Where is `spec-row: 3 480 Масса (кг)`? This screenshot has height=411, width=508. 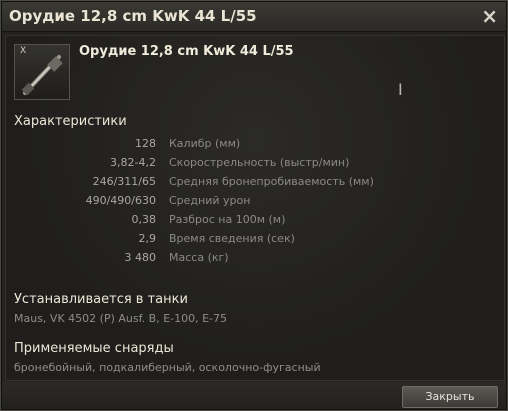 spec-row: 3 480 Масса (кг) is located at coordinates (216, 260).